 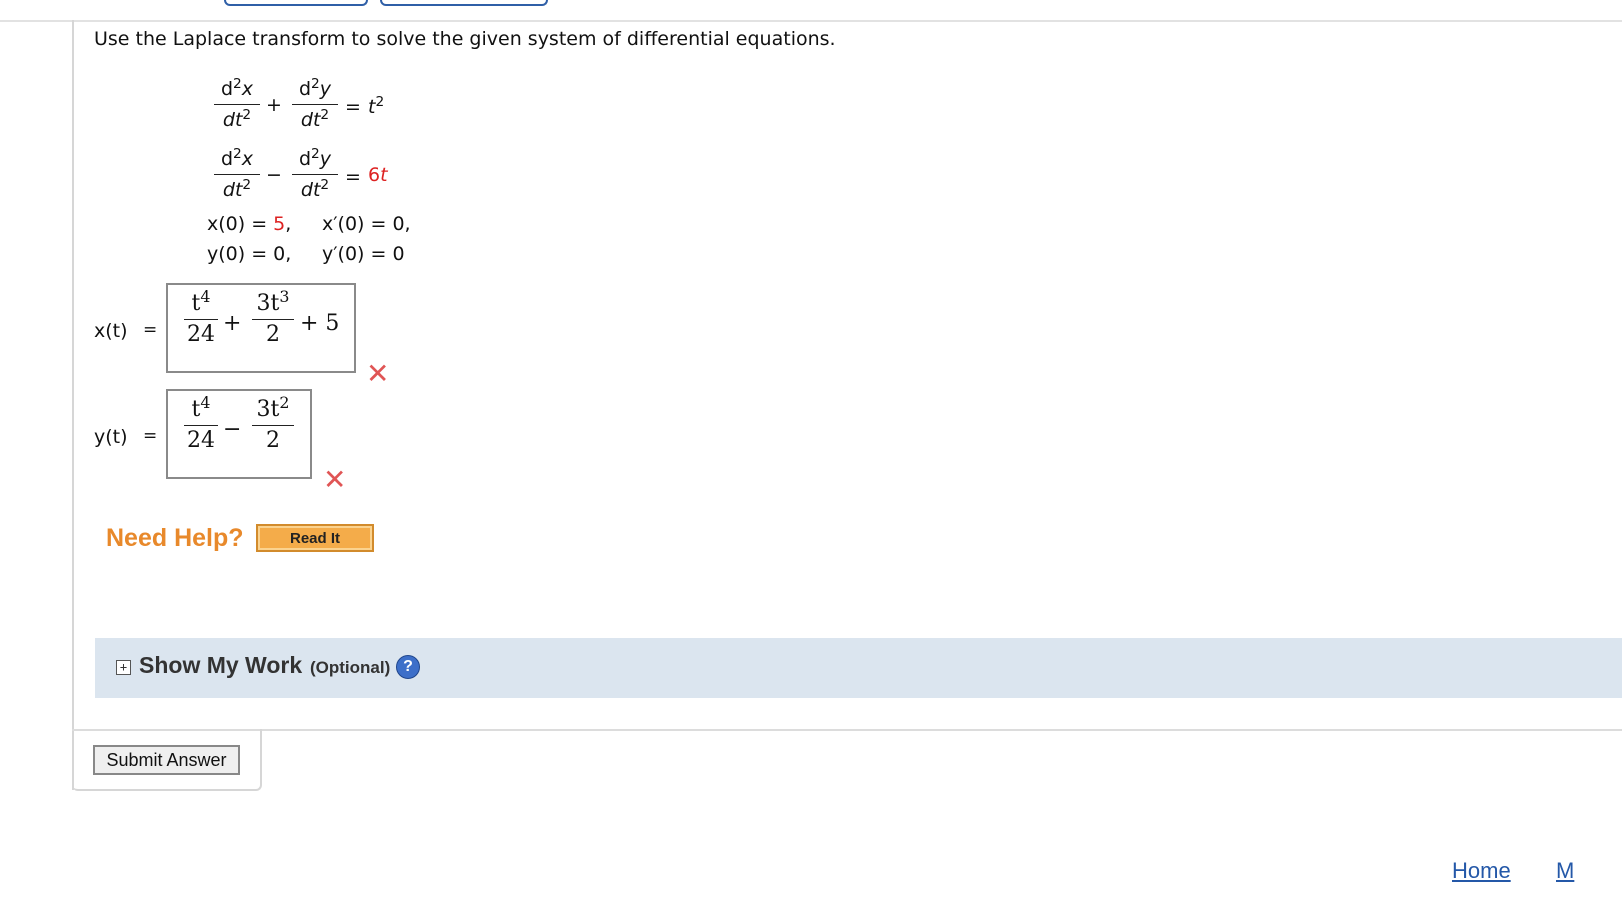 I want to click on show-my-work-optional: (Optional), so click(x=350, y=667).